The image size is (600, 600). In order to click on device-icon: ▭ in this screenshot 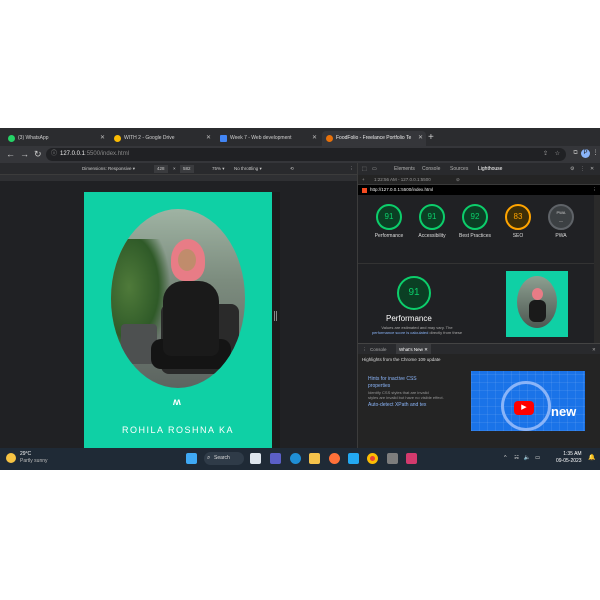, I will do `click(374, 169)`.